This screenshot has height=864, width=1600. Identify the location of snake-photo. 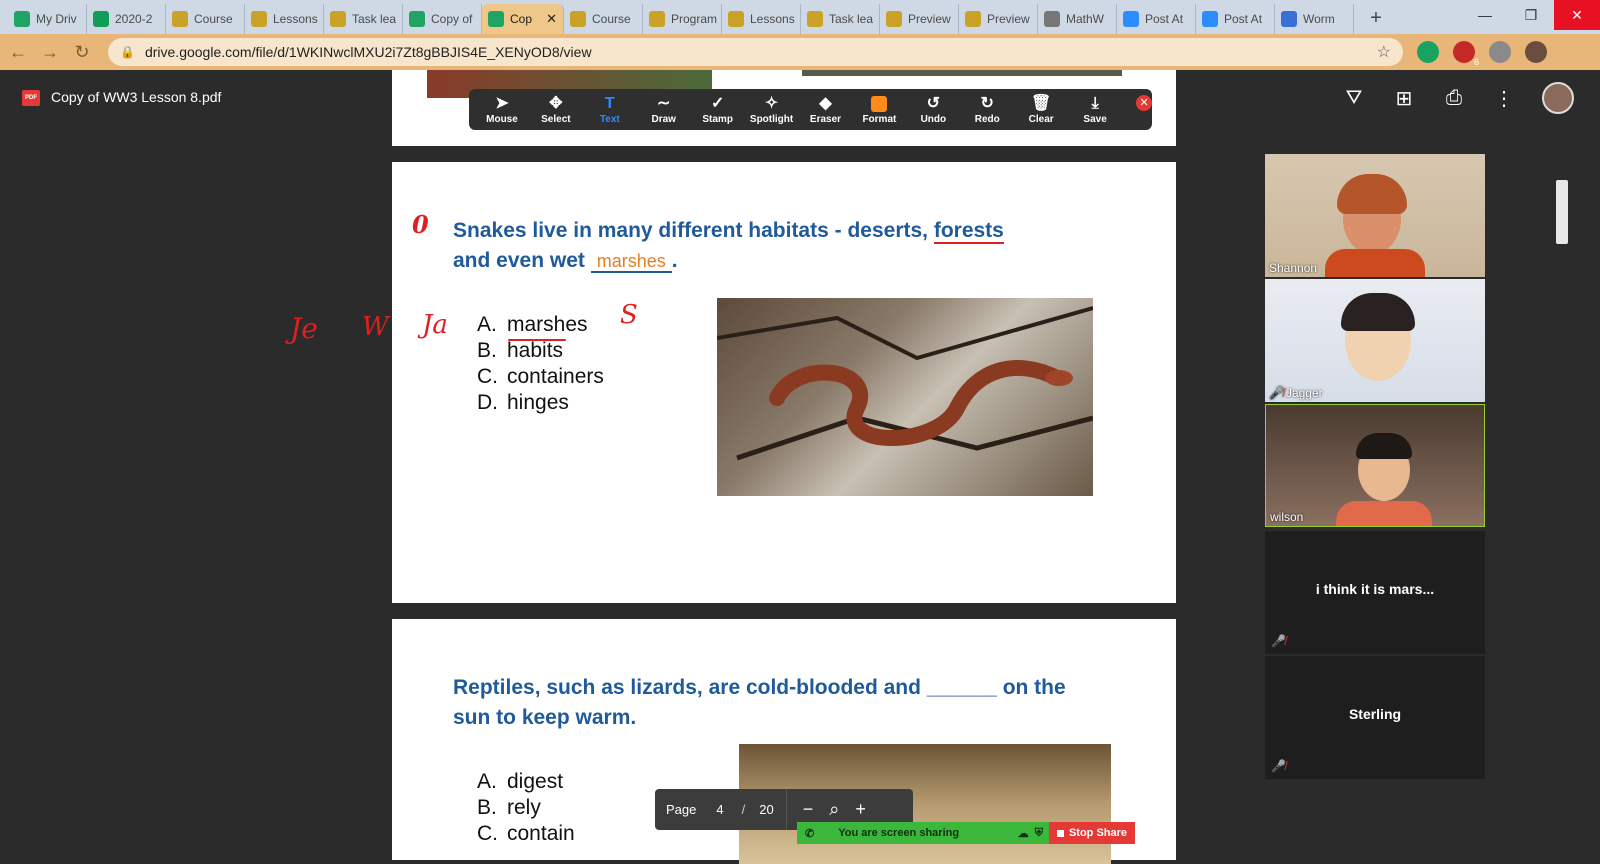
(905, 397).